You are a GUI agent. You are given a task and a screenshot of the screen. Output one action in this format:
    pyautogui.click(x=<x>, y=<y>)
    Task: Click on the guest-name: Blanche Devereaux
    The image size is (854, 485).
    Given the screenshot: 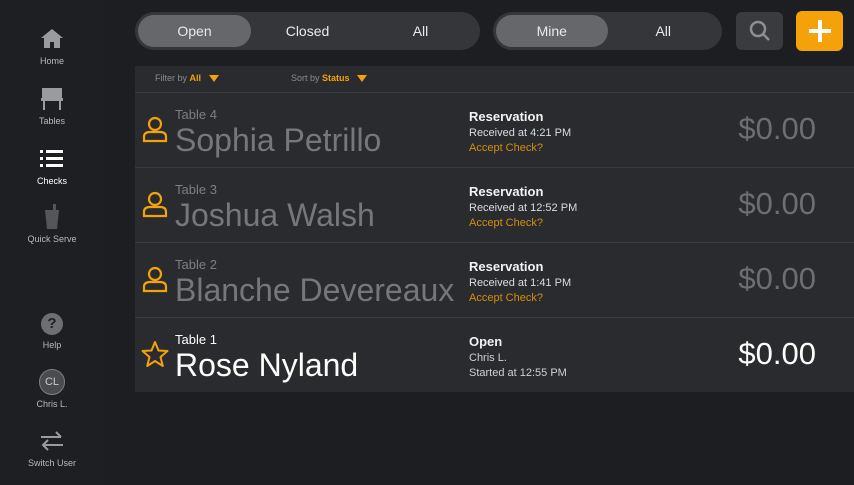 What is the action you would take?
    pyautogui.click(x=315, y=290)
    